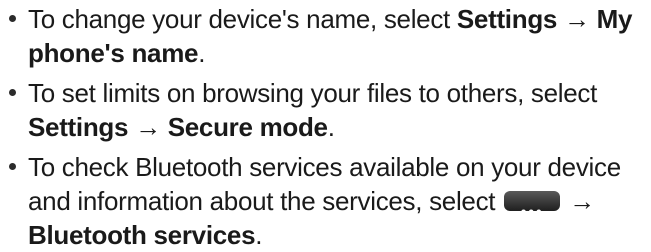 The height and width of the screenshot is (252, 651). What do you see at coordinates (242, 19) in the screenshot?
I see `item-intro: To change your device's name, select` at bounding box center [242, 19].